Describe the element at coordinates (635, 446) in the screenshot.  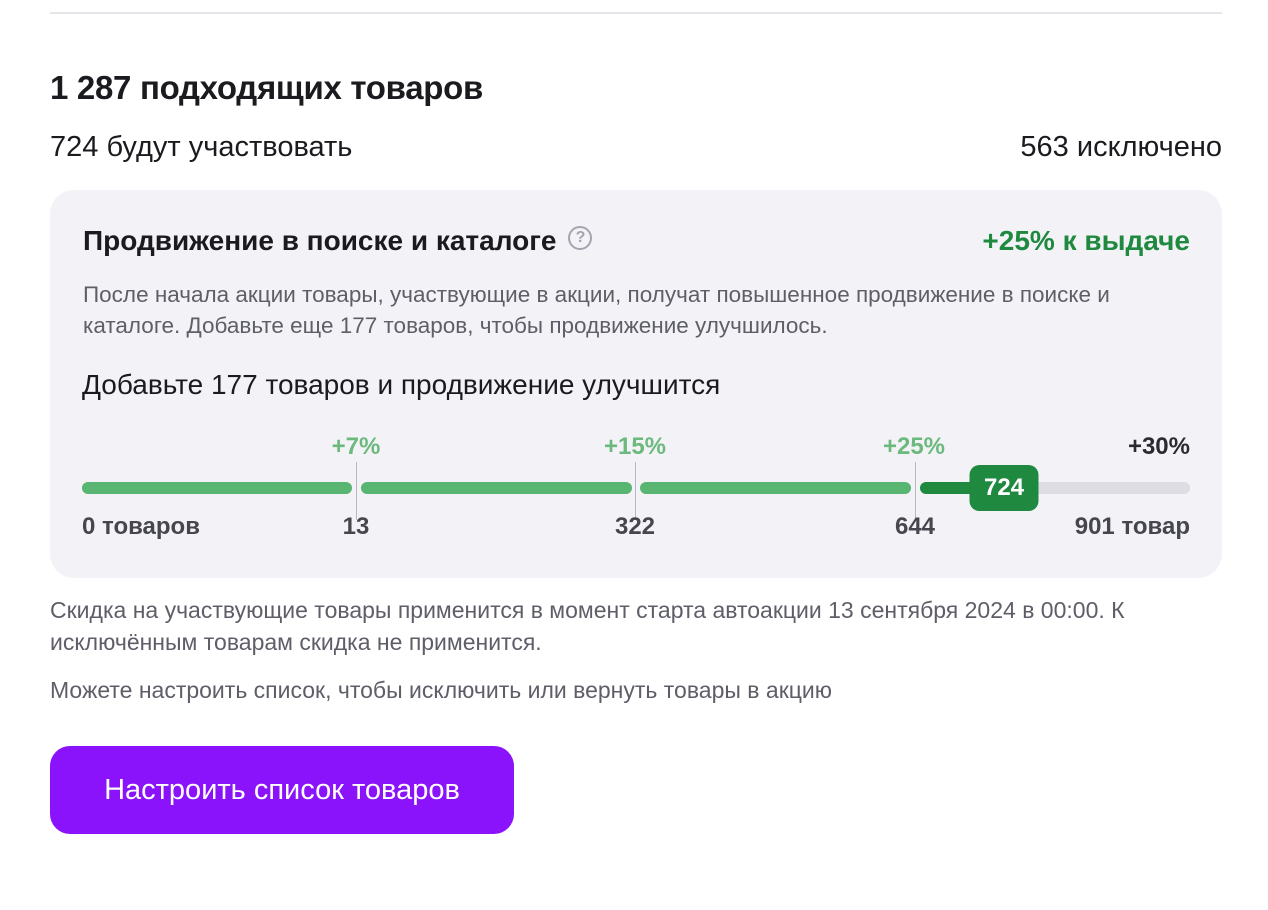
I see `threshold-percent-322: +15%` at that location.